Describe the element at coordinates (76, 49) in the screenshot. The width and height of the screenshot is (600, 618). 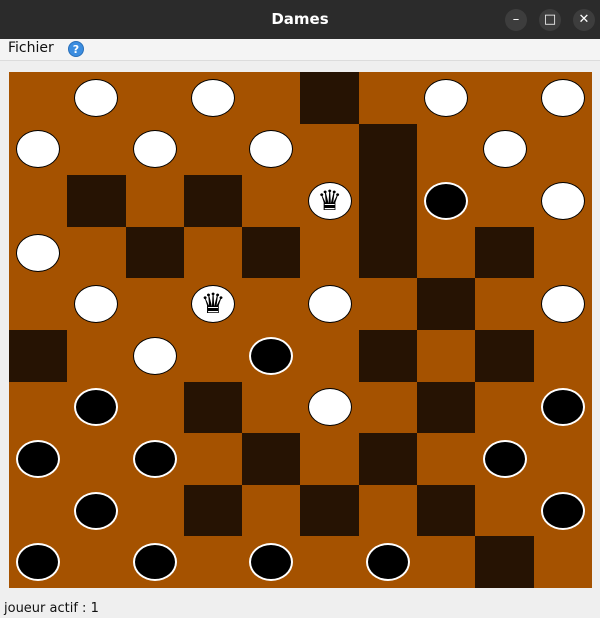
I see `help-icon: ?` at that location.